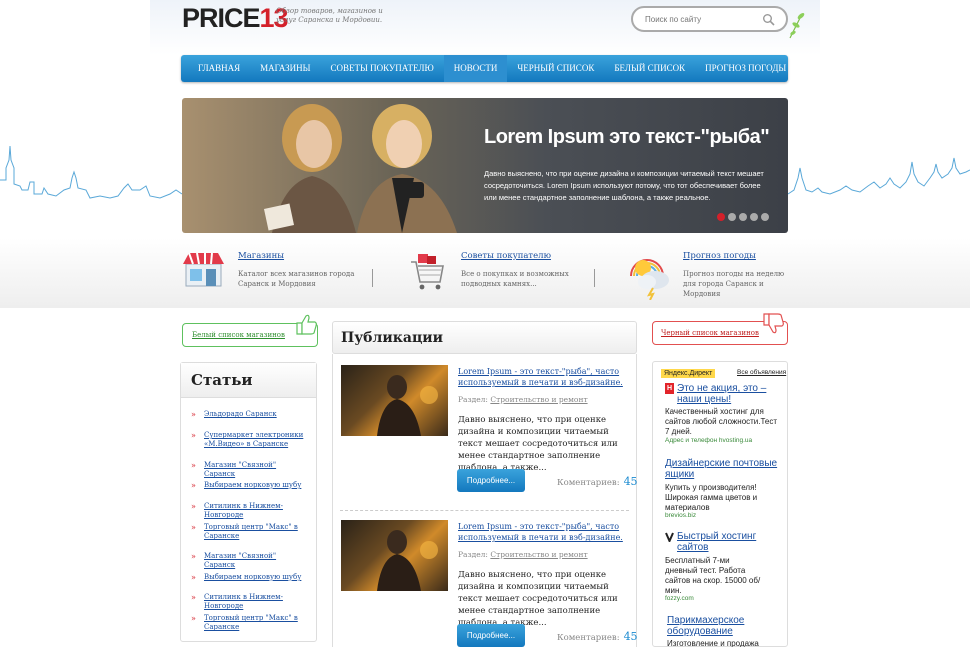  What do you see at coordinates (203, 269) in the screenshot?
I see `shop-icon` at bounding box center [203, 269].